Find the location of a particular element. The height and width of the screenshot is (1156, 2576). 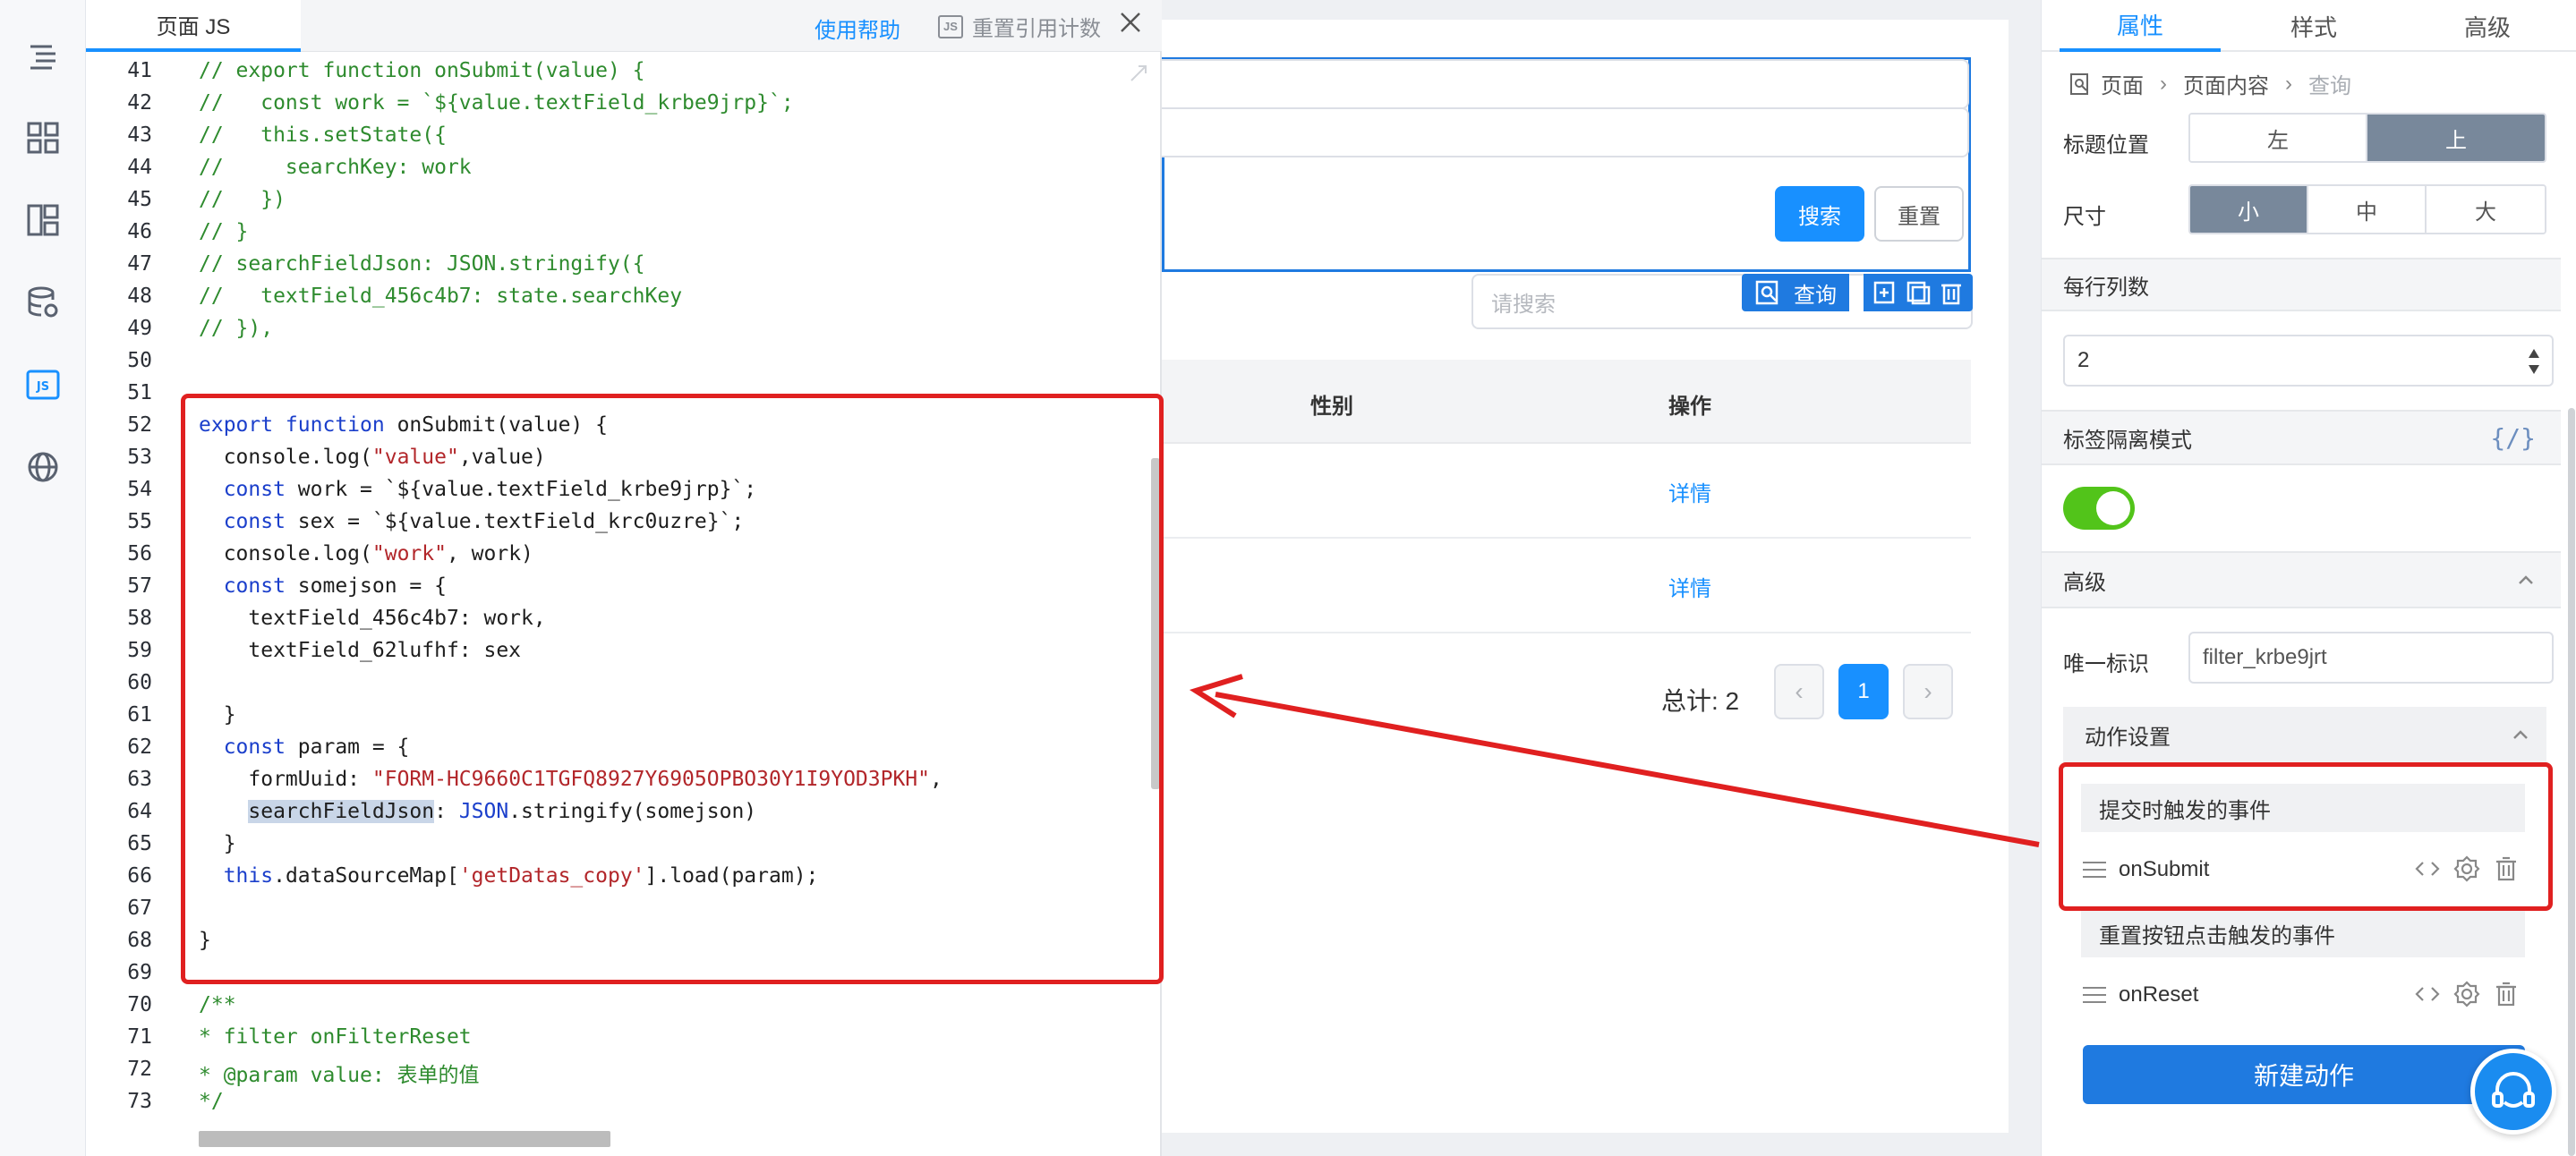

left-rail: JS is located at coordinates (43, 578).